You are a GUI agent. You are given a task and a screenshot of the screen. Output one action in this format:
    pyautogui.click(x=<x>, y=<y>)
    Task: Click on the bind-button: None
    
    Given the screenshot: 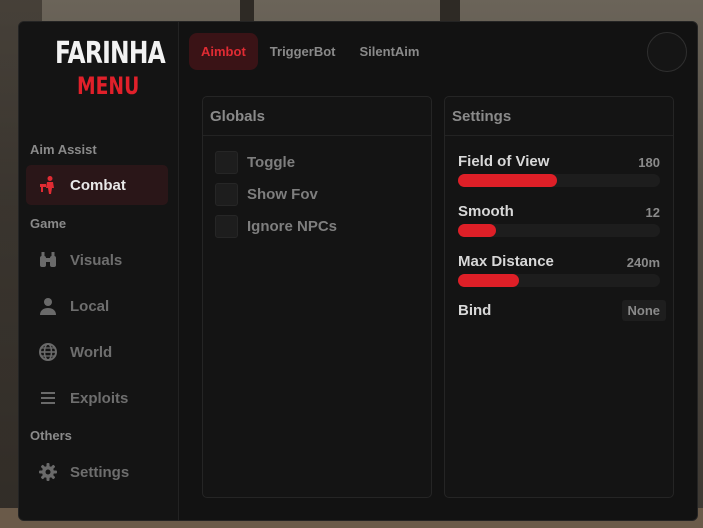 What is the action you would take?
    pyautogui.click(x=643, y=310)
    